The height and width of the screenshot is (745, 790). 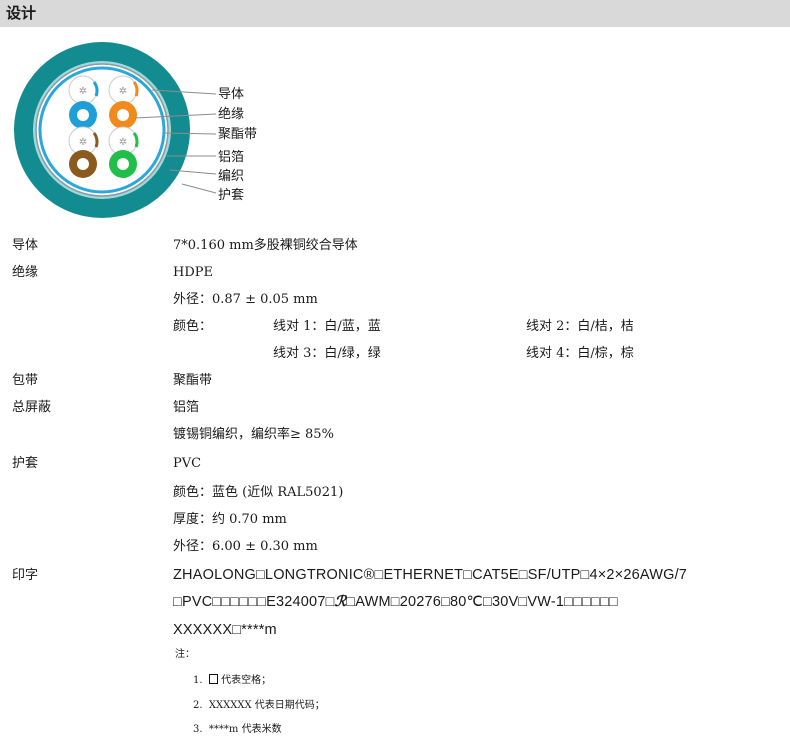 What do you see at coordinates (245, 546) in the screenshot?
I see `jacket-od: 外径：6.00 ± 0.30 mm` at bounding box center [245, 546].